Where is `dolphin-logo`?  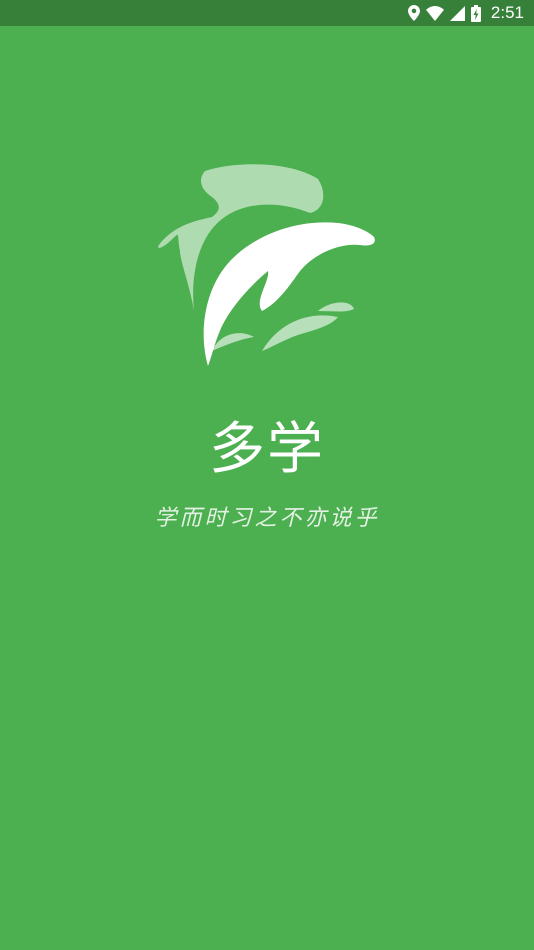 dolphin-logo is located at coordinates (266, 265).